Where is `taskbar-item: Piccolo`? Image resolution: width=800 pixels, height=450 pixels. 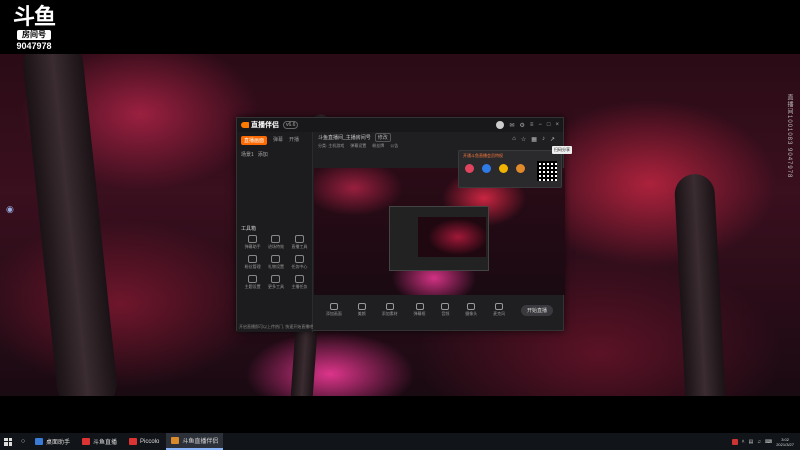
taskbar-item: Piccolo is located at coordinates (144, 441).